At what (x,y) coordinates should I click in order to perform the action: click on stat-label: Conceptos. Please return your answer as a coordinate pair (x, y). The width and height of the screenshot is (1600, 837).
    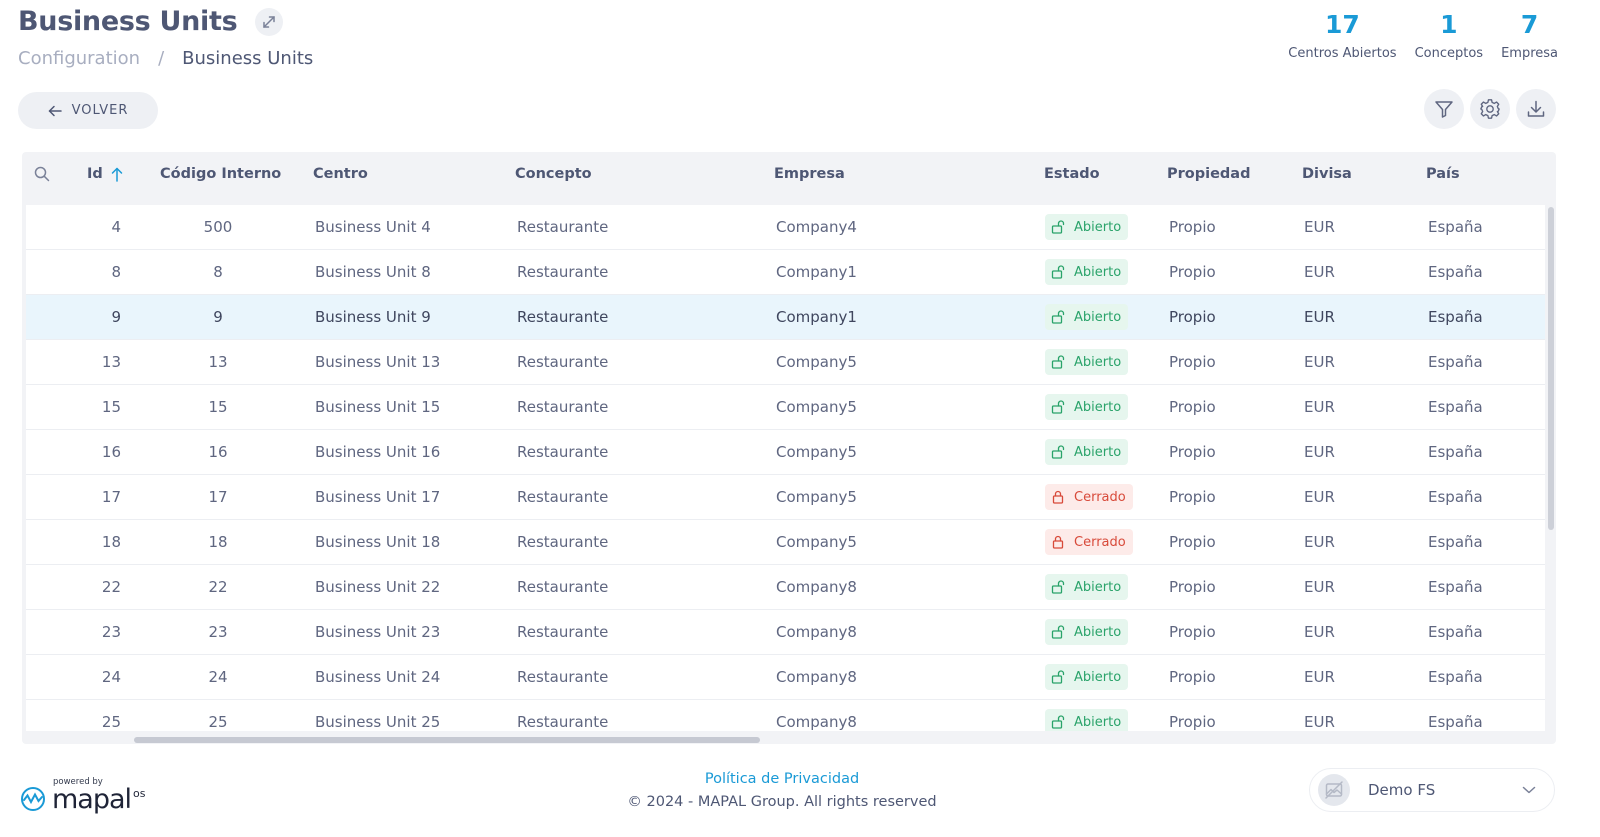
    Looking at the image, I should click on (1449, 53).